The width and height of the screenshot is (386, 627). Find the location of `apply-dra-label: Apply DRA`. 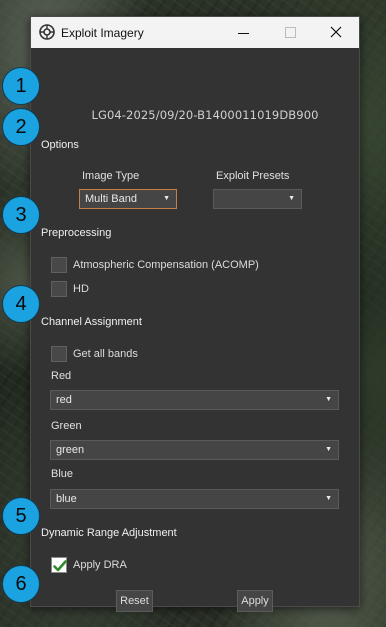

apply-dra-label: Apply DRA is located at coordinates (100, 565).